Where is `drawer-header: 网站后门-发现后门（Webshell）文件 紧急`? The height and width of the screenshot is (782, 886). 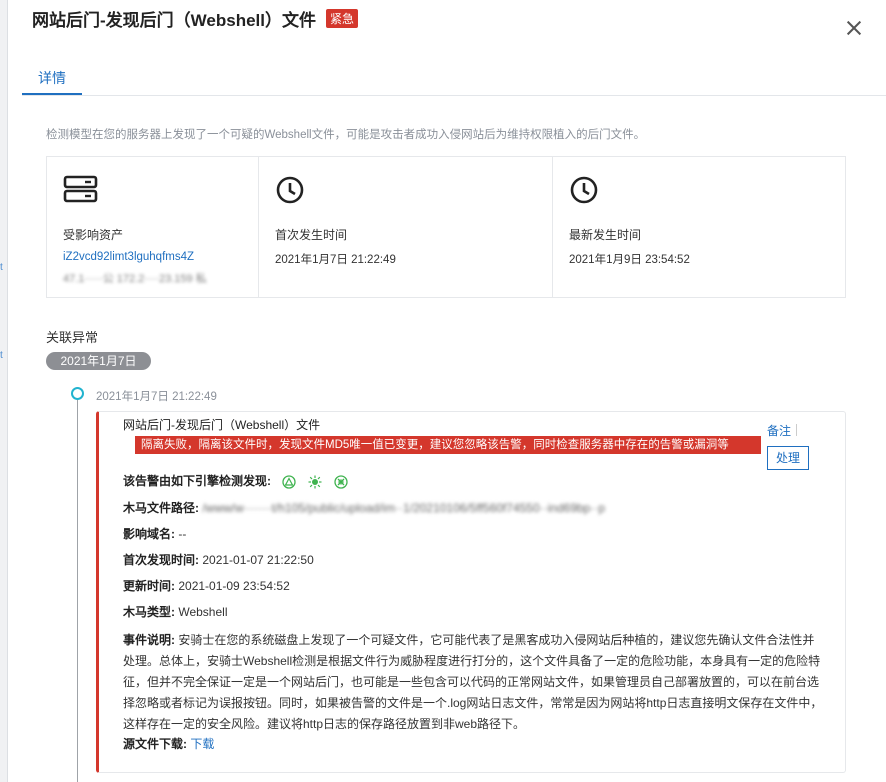
drawer-header: 网站后门-发现后门（Webshell）文件 紧急 is located at coordinates (195, 18).